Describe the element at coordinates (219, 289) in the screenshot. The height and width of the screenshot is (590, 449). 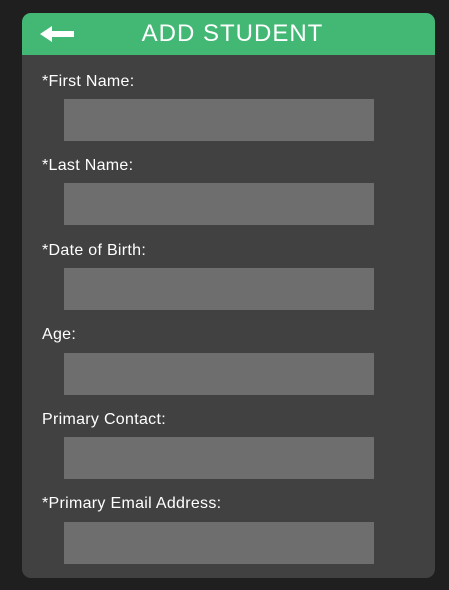
I see `date-of-birth-input` at that location.